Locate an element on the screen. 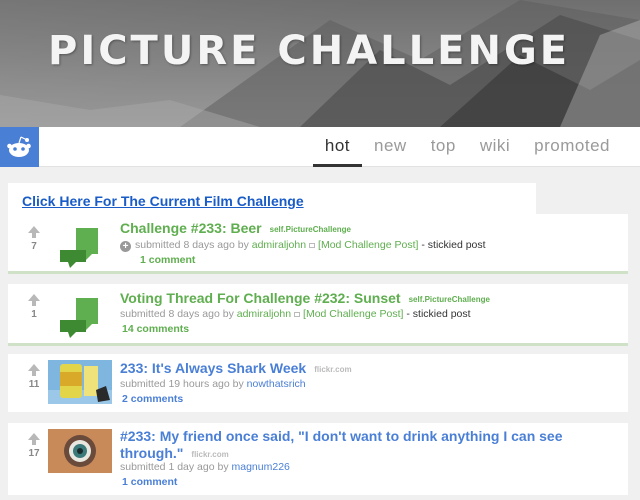  tab-new: new is located at coordinates (390, 147).